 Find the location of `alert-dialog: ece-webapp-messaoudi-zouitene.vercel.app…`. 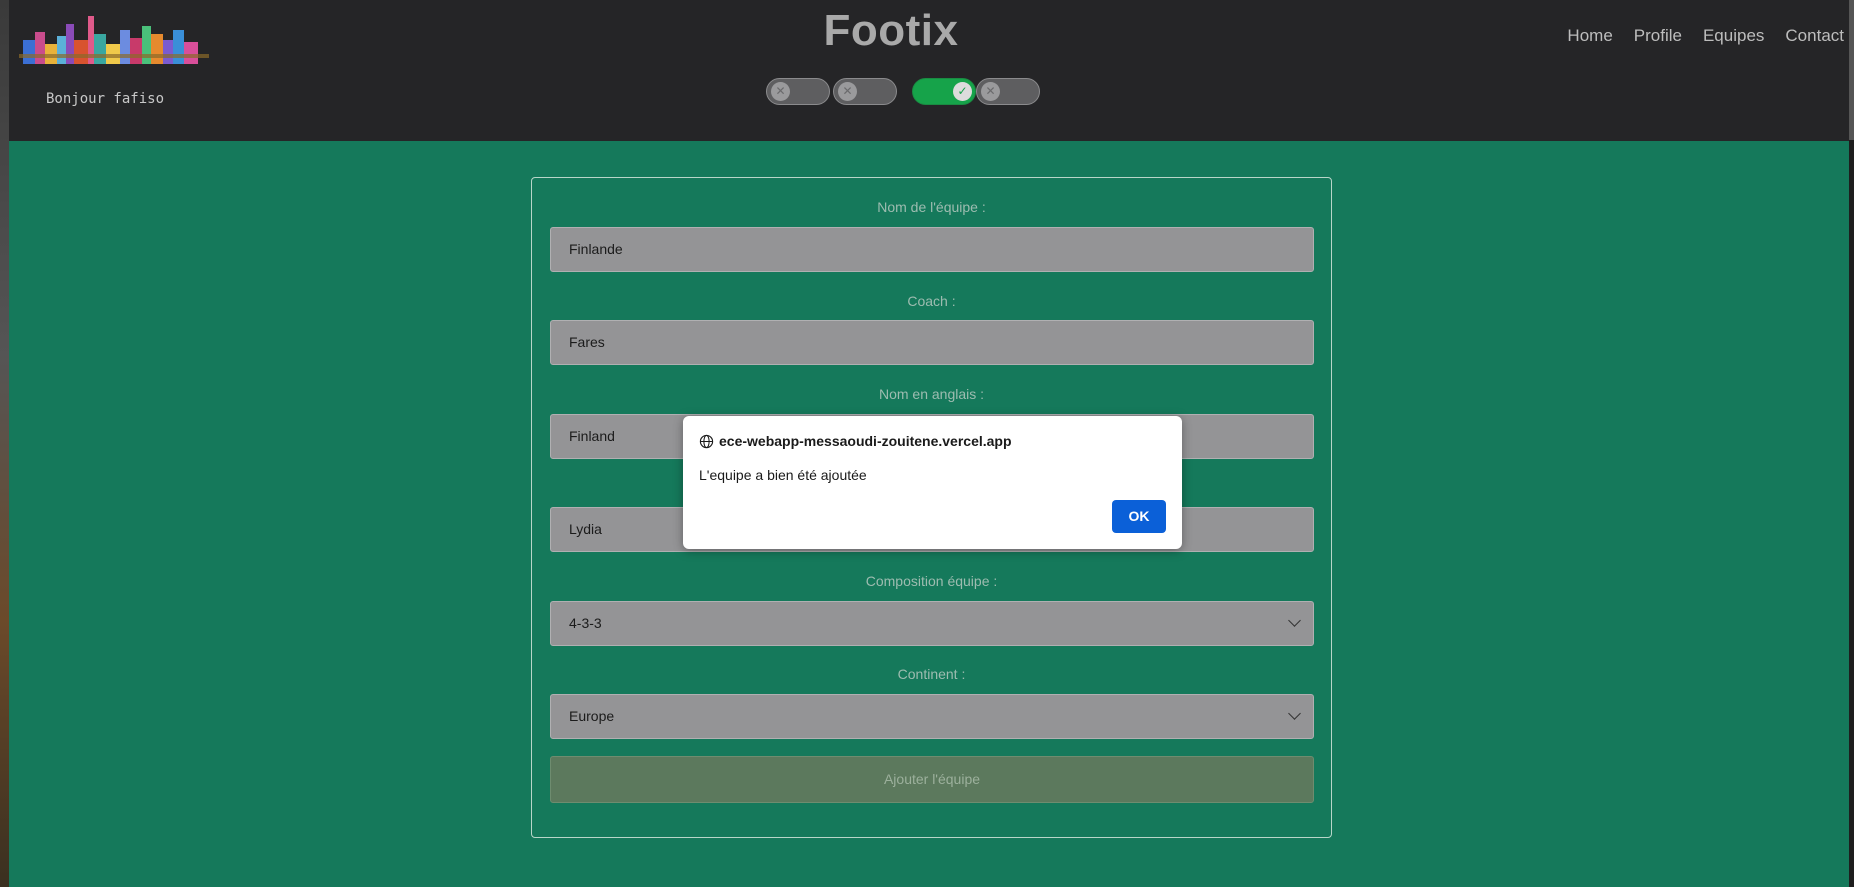

alert-dialog: ece-webapp-messaoudi-zouitene.vercel.app… is located at coordinates (932, 482).